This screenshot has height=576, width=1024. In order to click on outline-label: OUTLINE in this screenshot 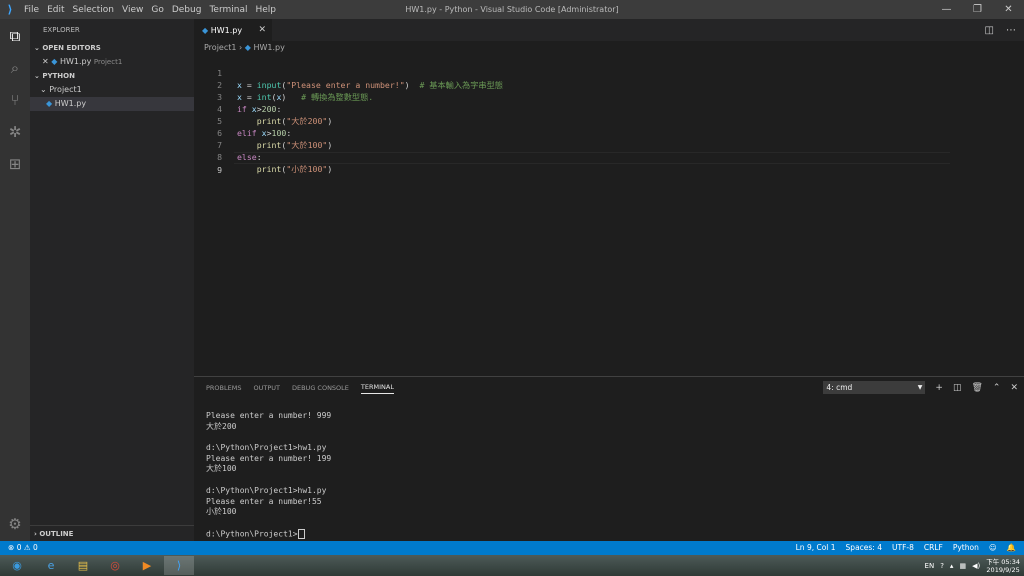, I will do `click(56, 534)`.